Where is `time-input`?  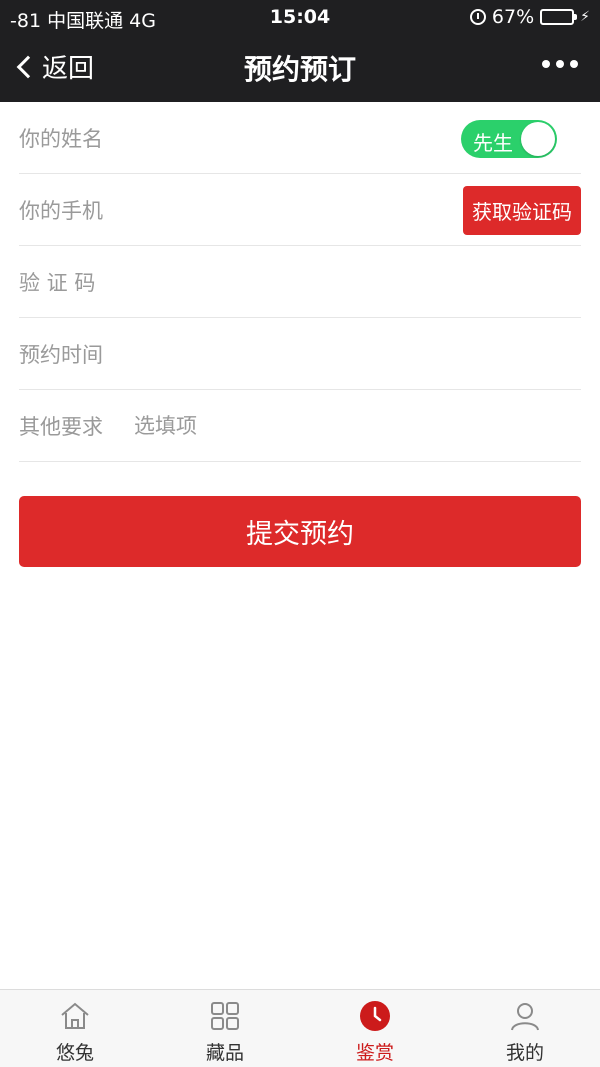 time-input is located at coordinates (357, 353).